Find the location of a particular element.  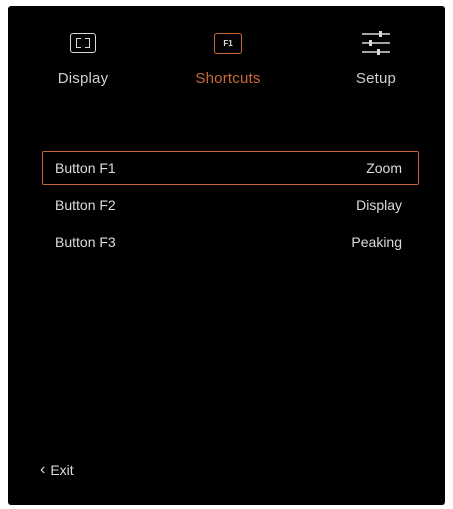

sliders-icon is located at coordinates (376, 43).